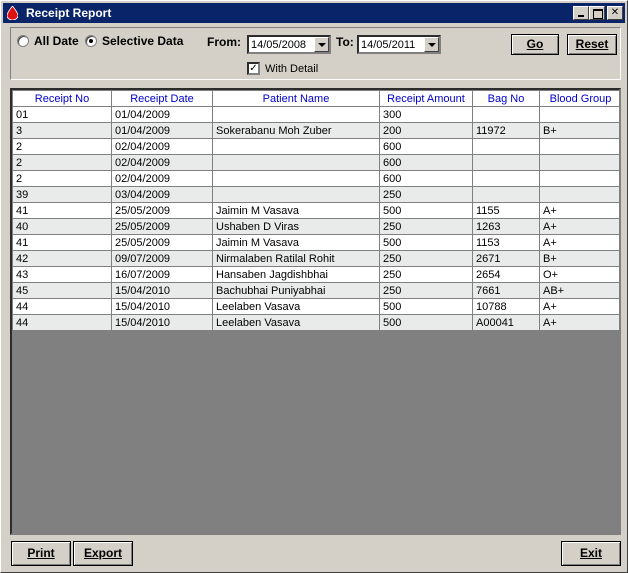  I want to click on table-row: 44 15/04/2010 Leelaben Vasava 500 10788 A+, so click(315, 306).